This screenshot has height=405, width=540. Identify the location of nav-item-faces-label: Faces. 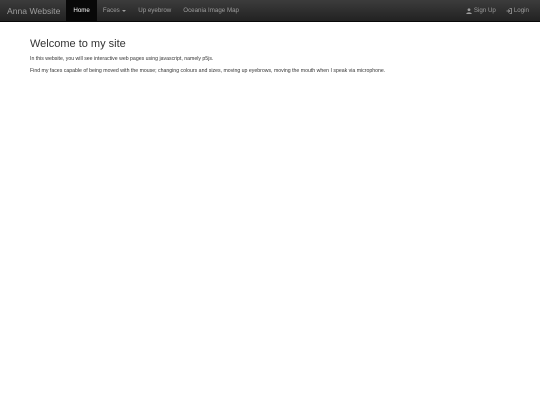
(111, 10).